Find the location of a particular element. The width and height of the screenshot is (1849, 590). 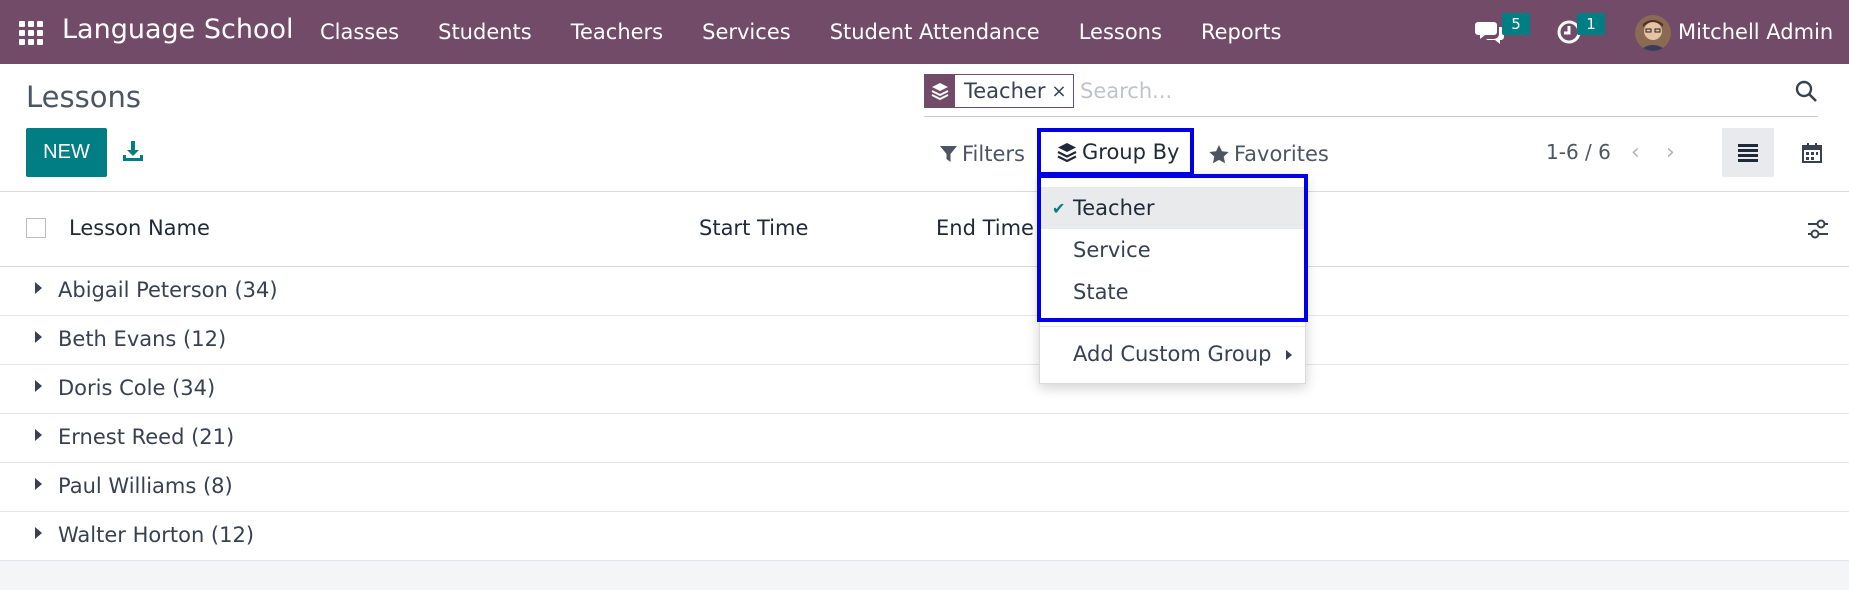

download-icon is located at coordinates (133, 151).